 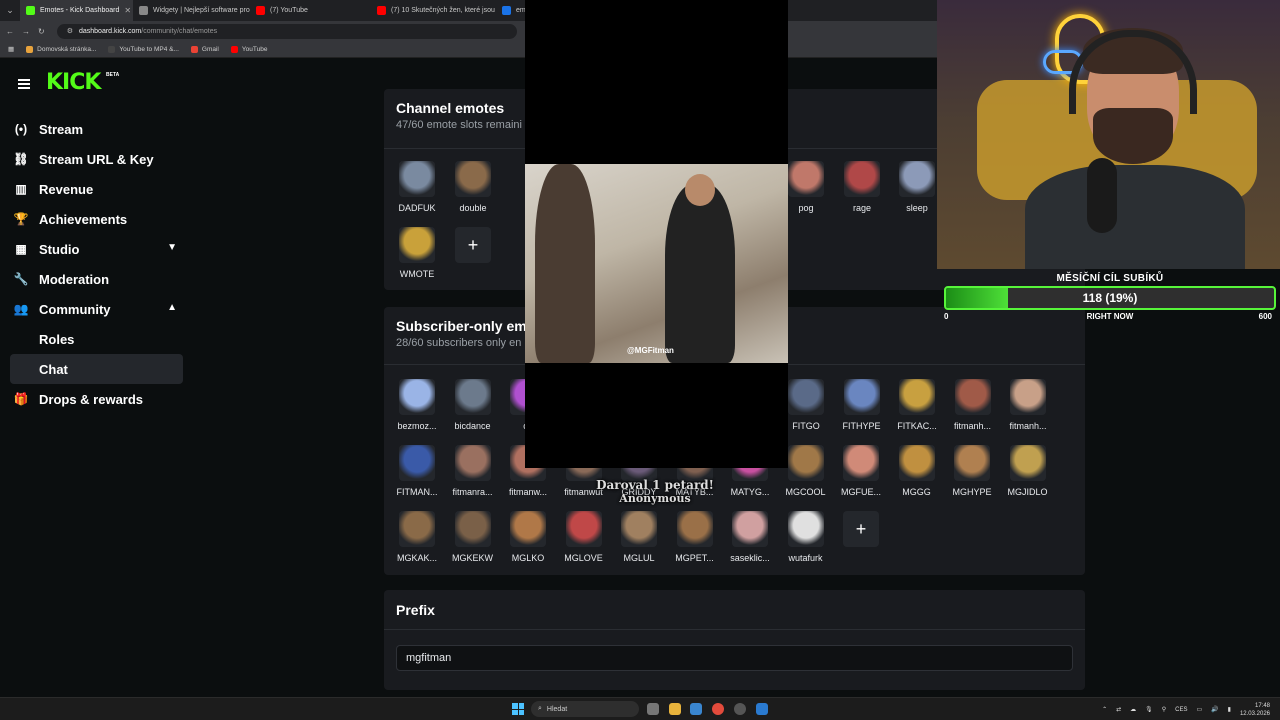 I want to click on bookmark-icon, so click(x=30, y=49).